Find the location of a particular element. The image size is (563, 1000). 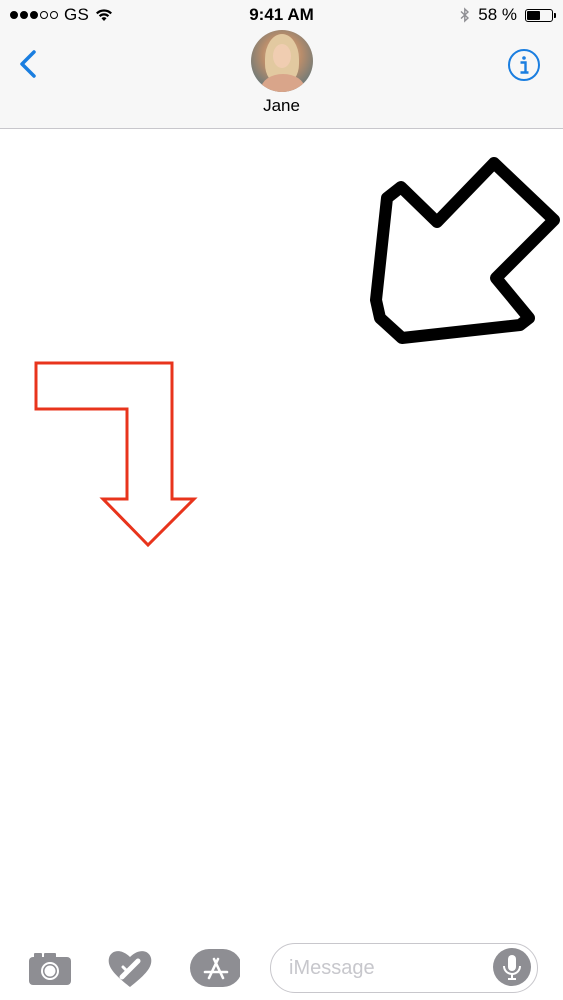

back-button is located at coordinates (30, 64).